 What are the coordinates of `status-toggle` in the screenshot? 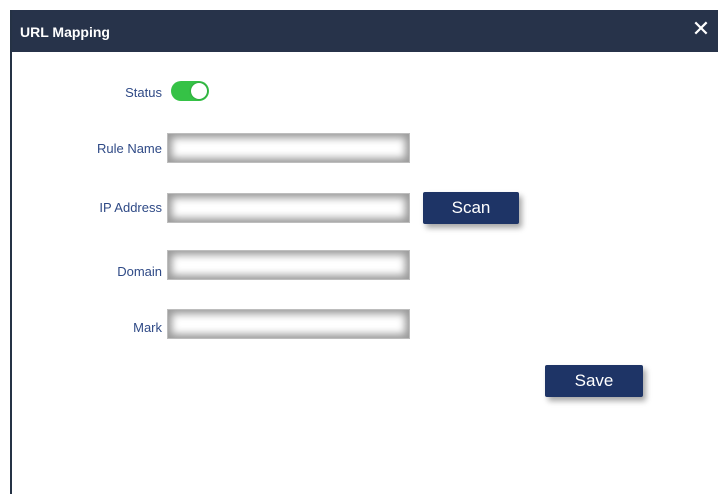 It's located at (190, 91).